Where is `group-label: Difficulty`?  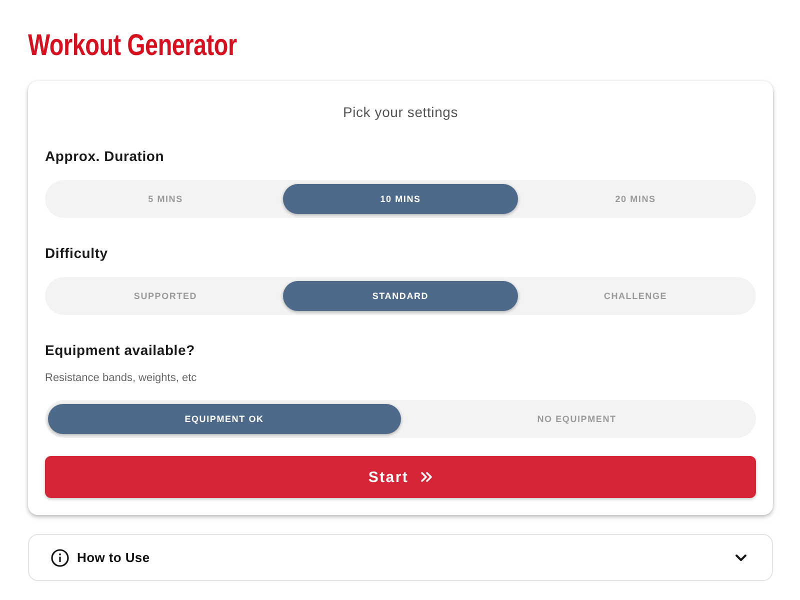 group-label: Difficulty is located at coordinates (77, 253).